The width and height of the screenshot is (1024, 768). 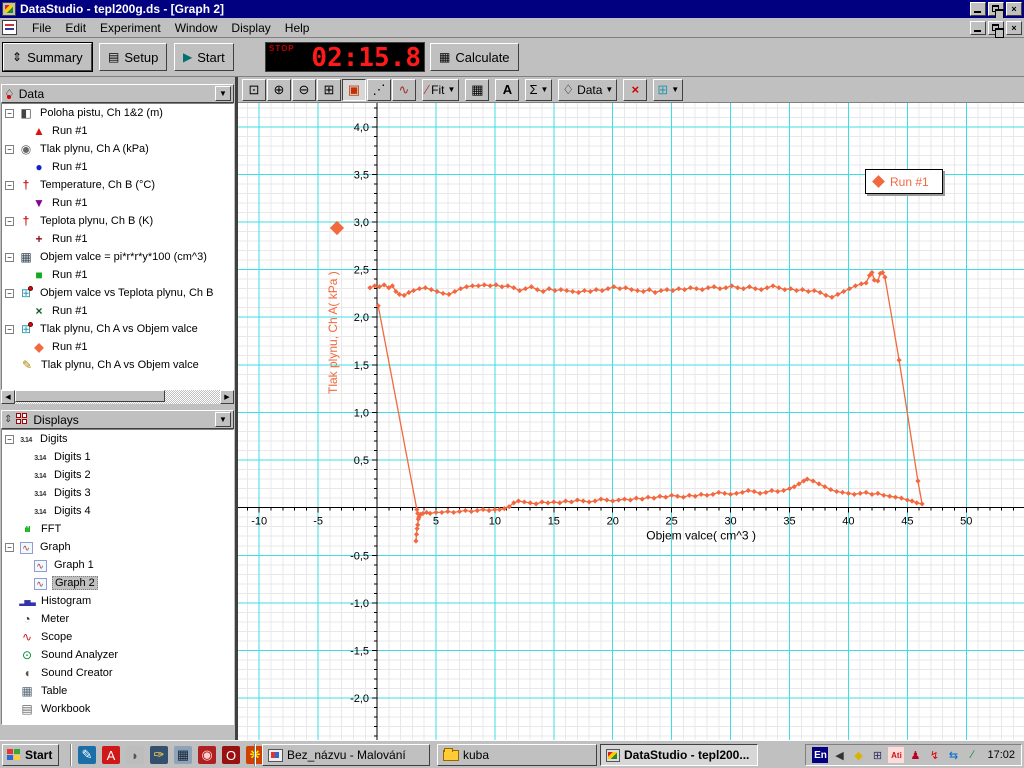 I want to click on menu-display: Display, so click(x=250, y=28).